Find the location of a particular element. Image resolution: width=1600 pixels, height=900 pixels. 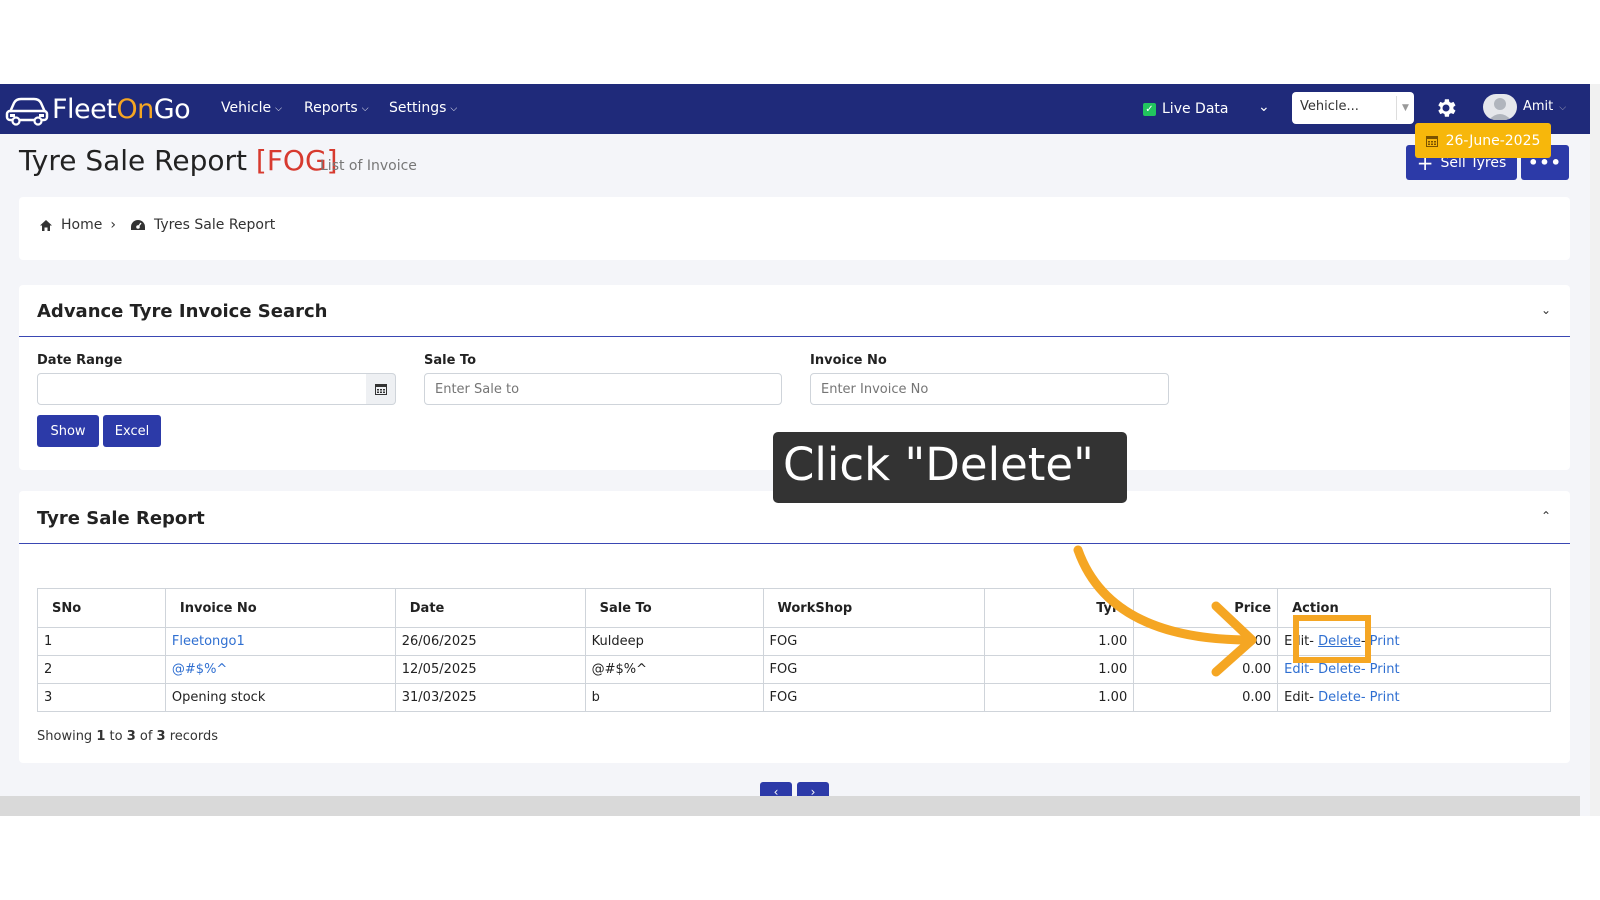

brand-logo: FleetOnGo is located at coordinates (97, 109).